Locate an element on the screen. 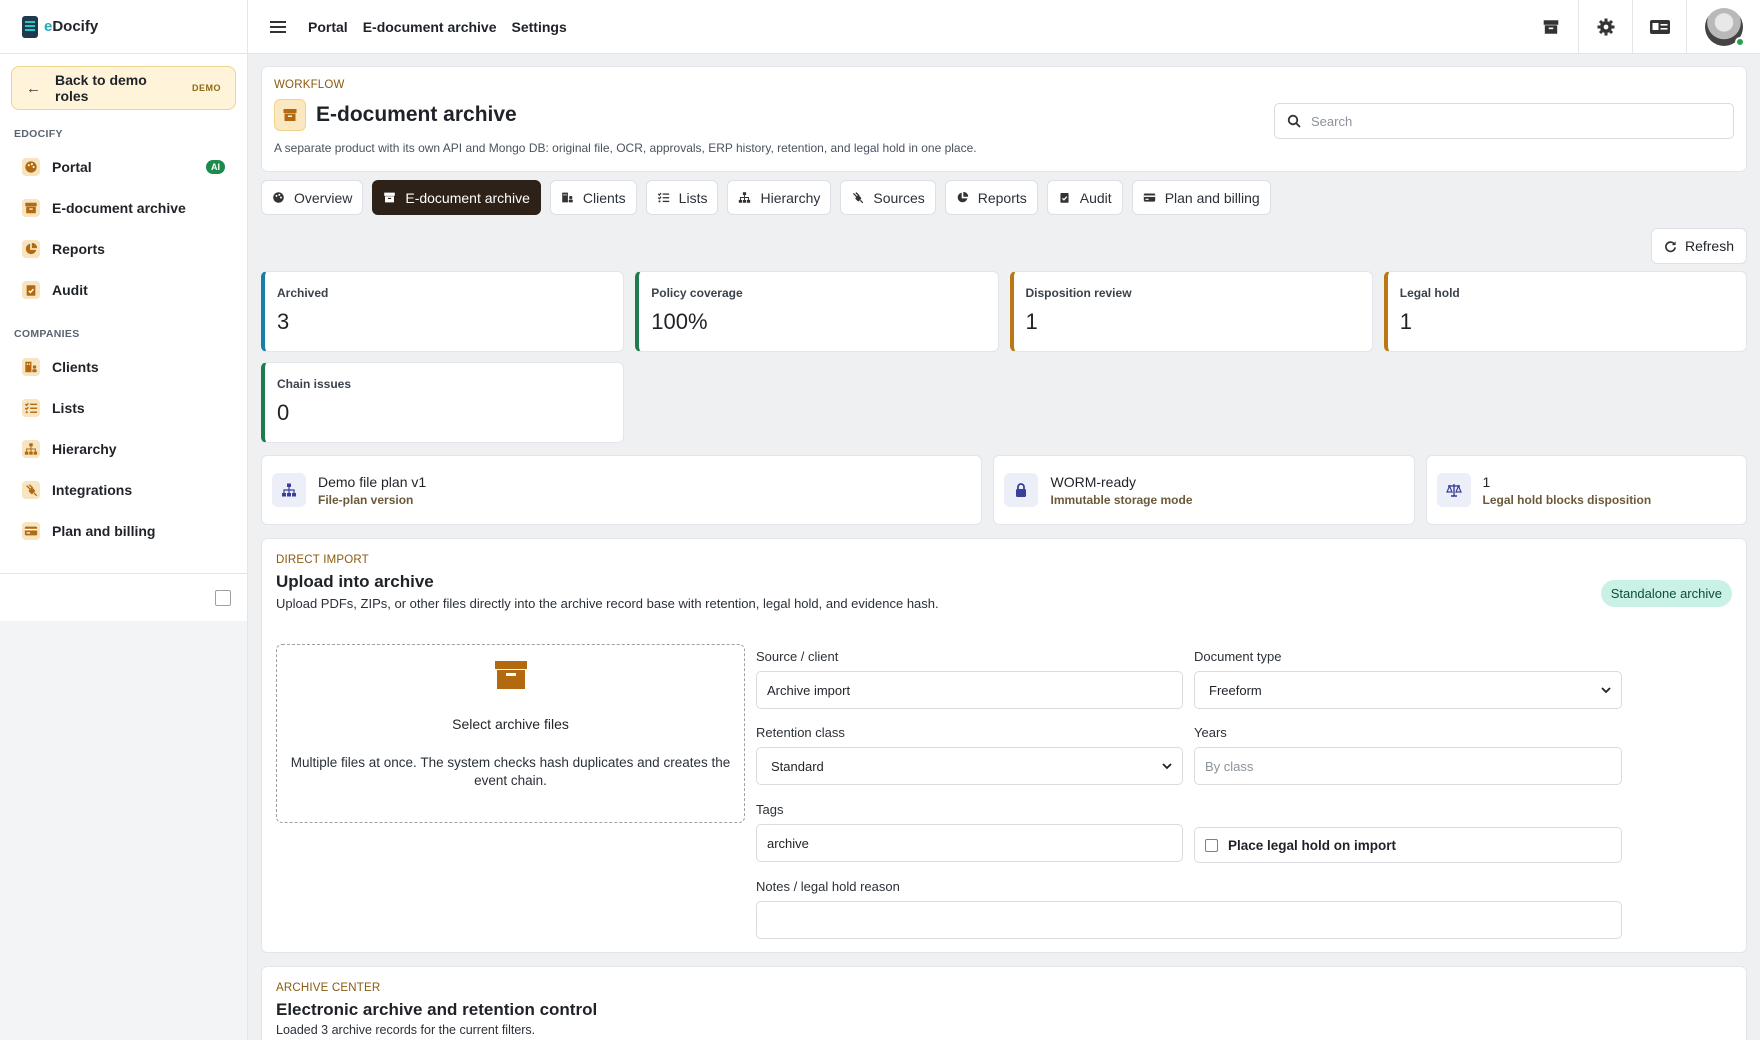 This screenshot has width=1760, height=1040. notes-field: Notes / legal hold reason is located at coordinates (1189, 909).